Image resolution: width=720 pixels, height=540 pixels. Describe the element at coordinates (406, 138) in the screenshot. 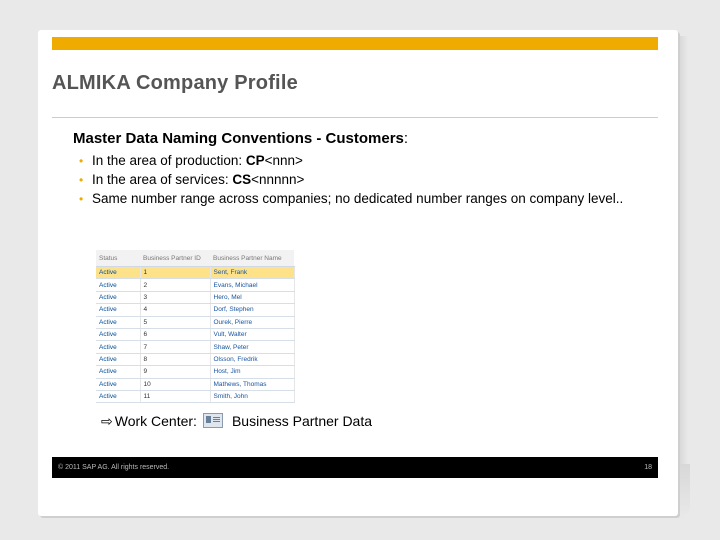

I see `section-heading-colon: :` at that location.